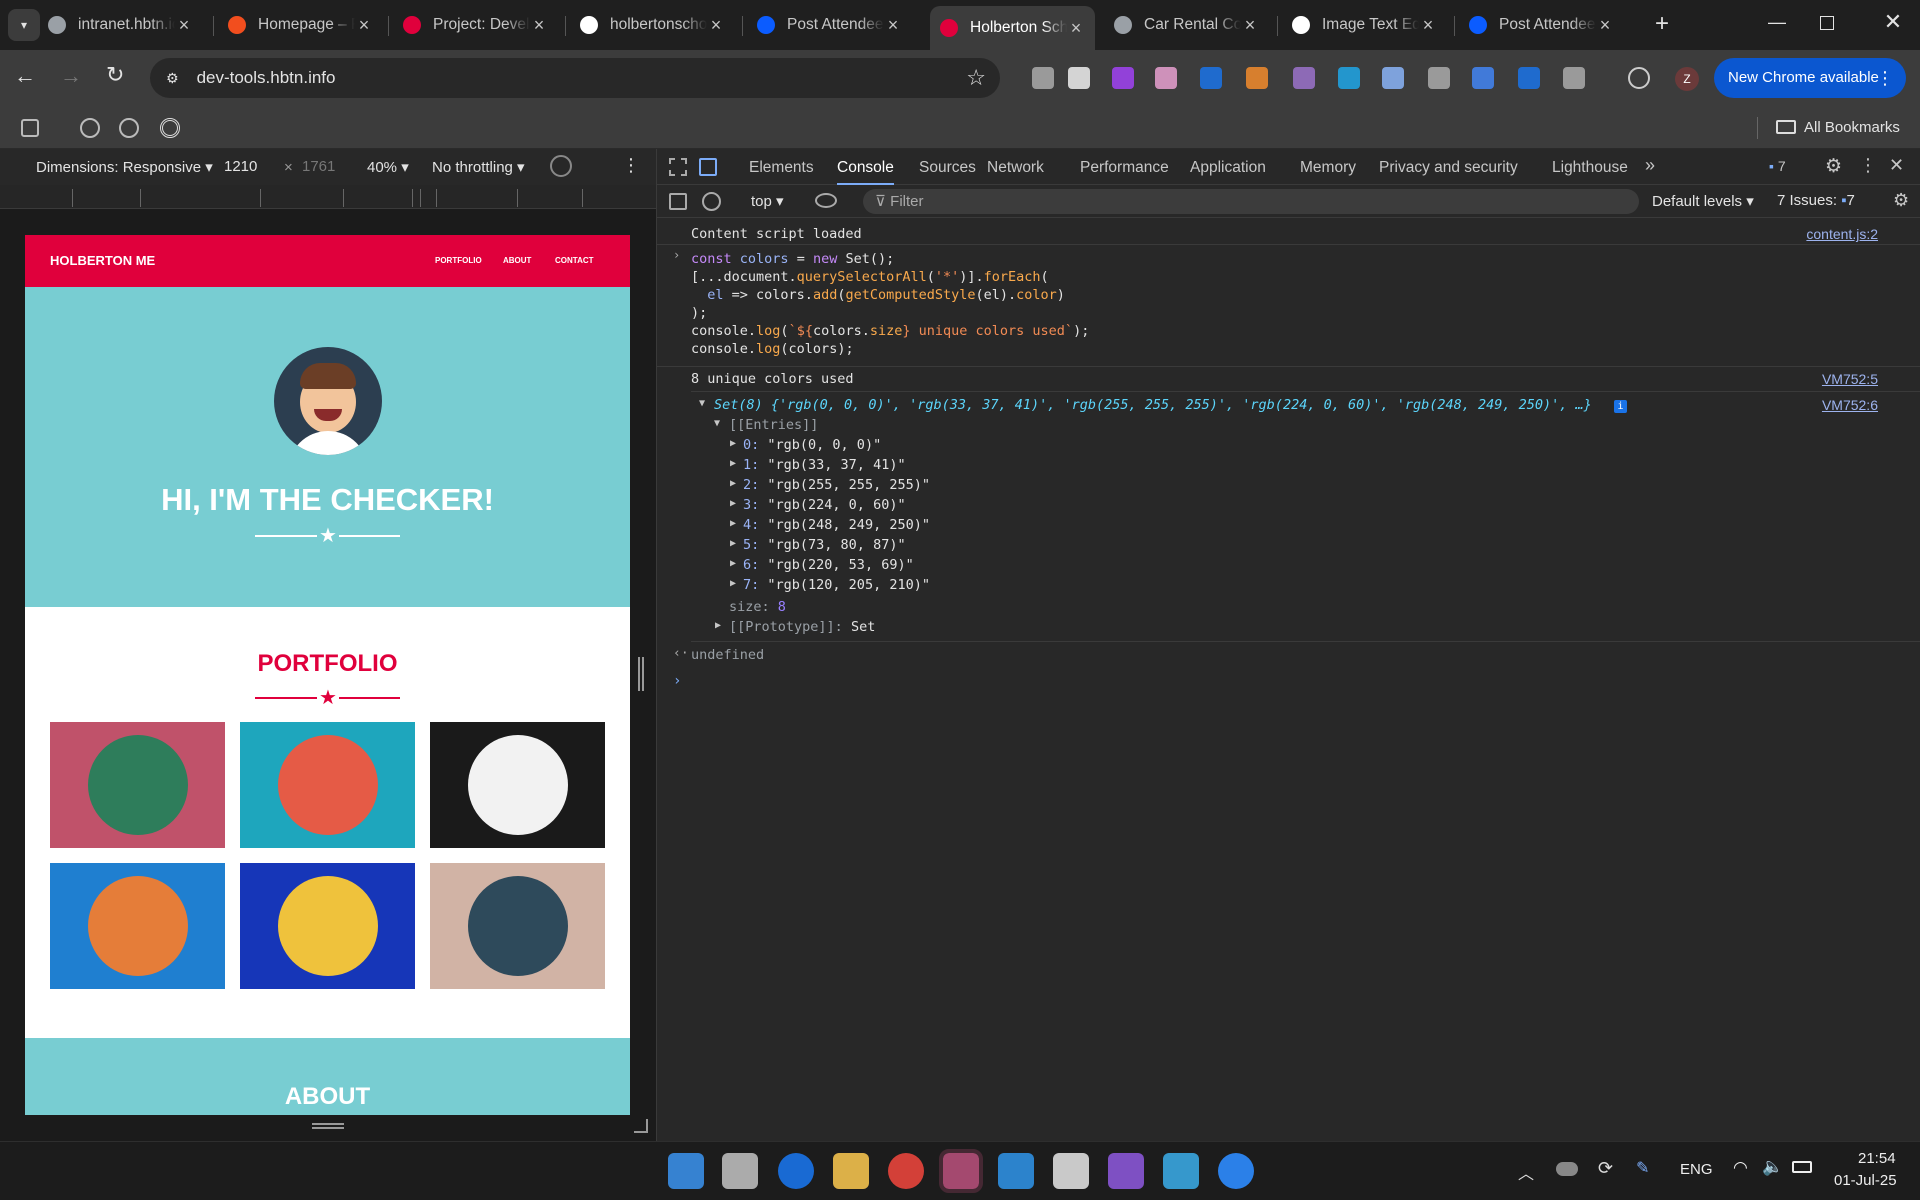 The image size is (1920, 1200). Describe the element at coordinates (1687, 79) in the screenshot. I see `profile-avatar: Z` at that location.